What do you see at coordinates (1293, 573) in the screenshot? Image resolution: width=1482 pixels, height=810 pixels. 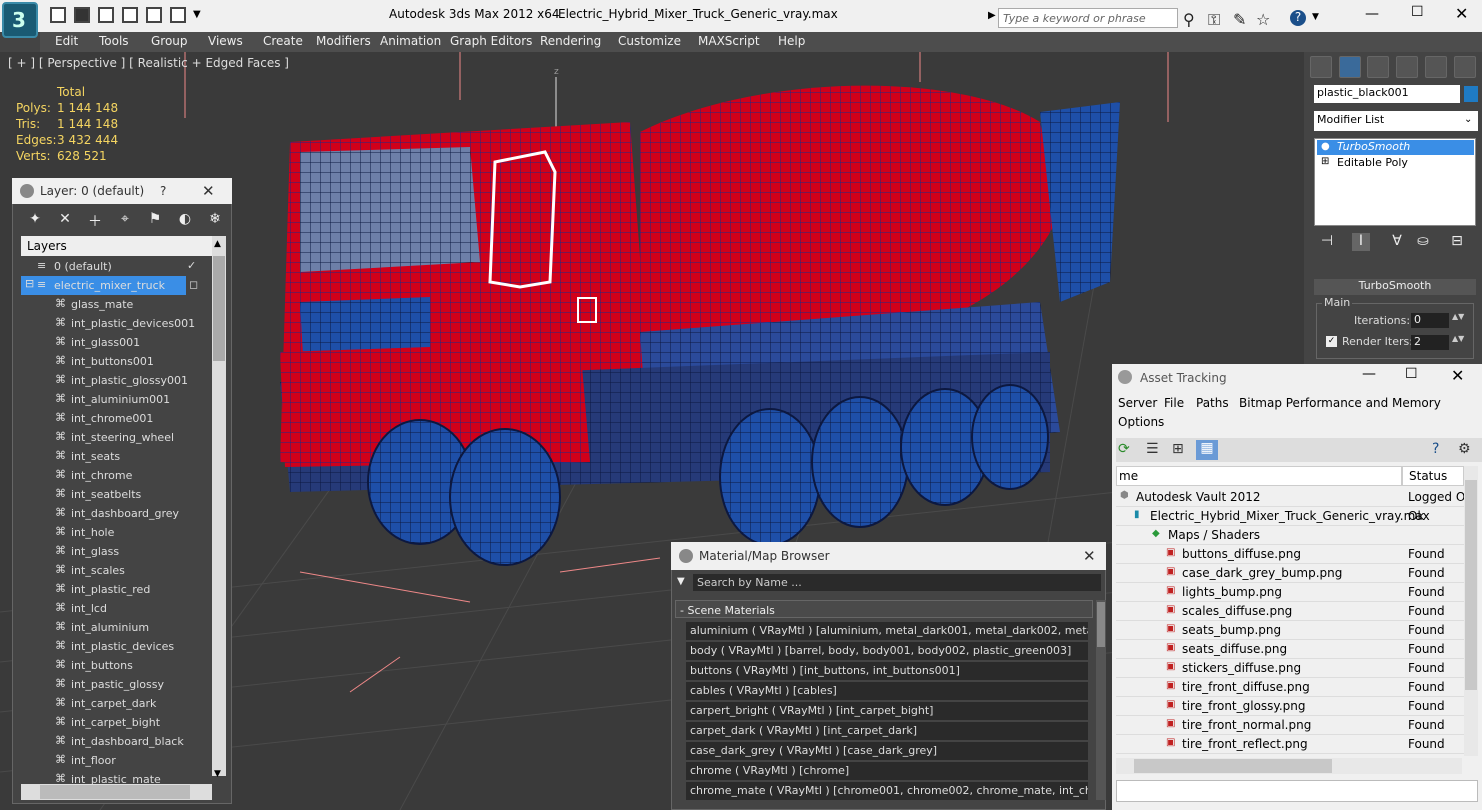 I see `asset-row: ▣ case_dark_grey_bump.png Found` at bounding box center [1293, 573].